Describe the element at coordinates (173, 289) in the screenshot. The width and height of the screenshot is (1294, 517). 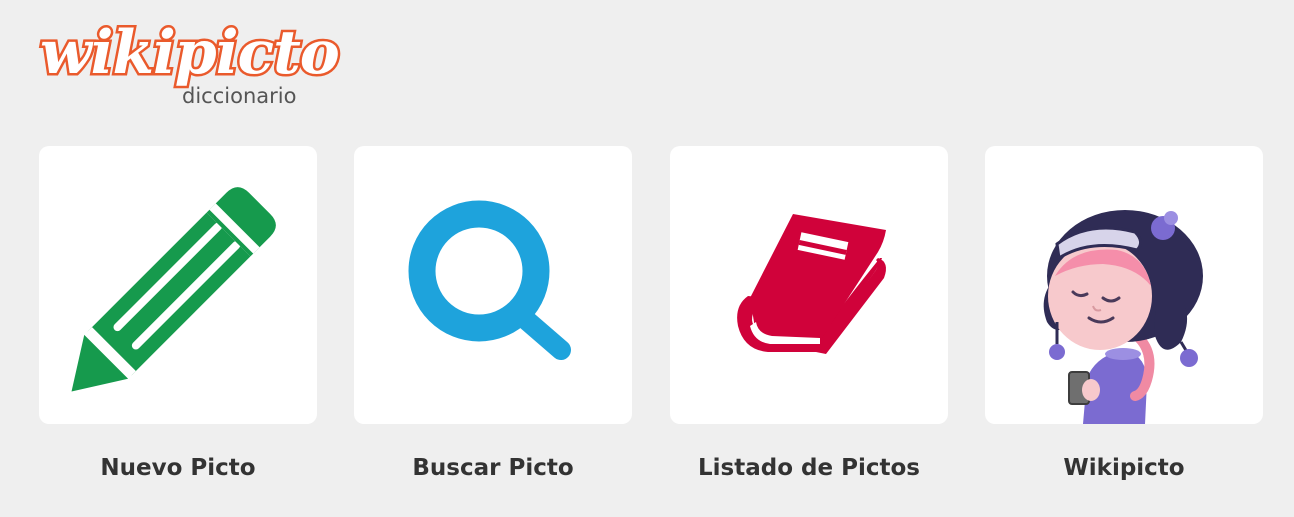
I see `pencil-icon` at that location.